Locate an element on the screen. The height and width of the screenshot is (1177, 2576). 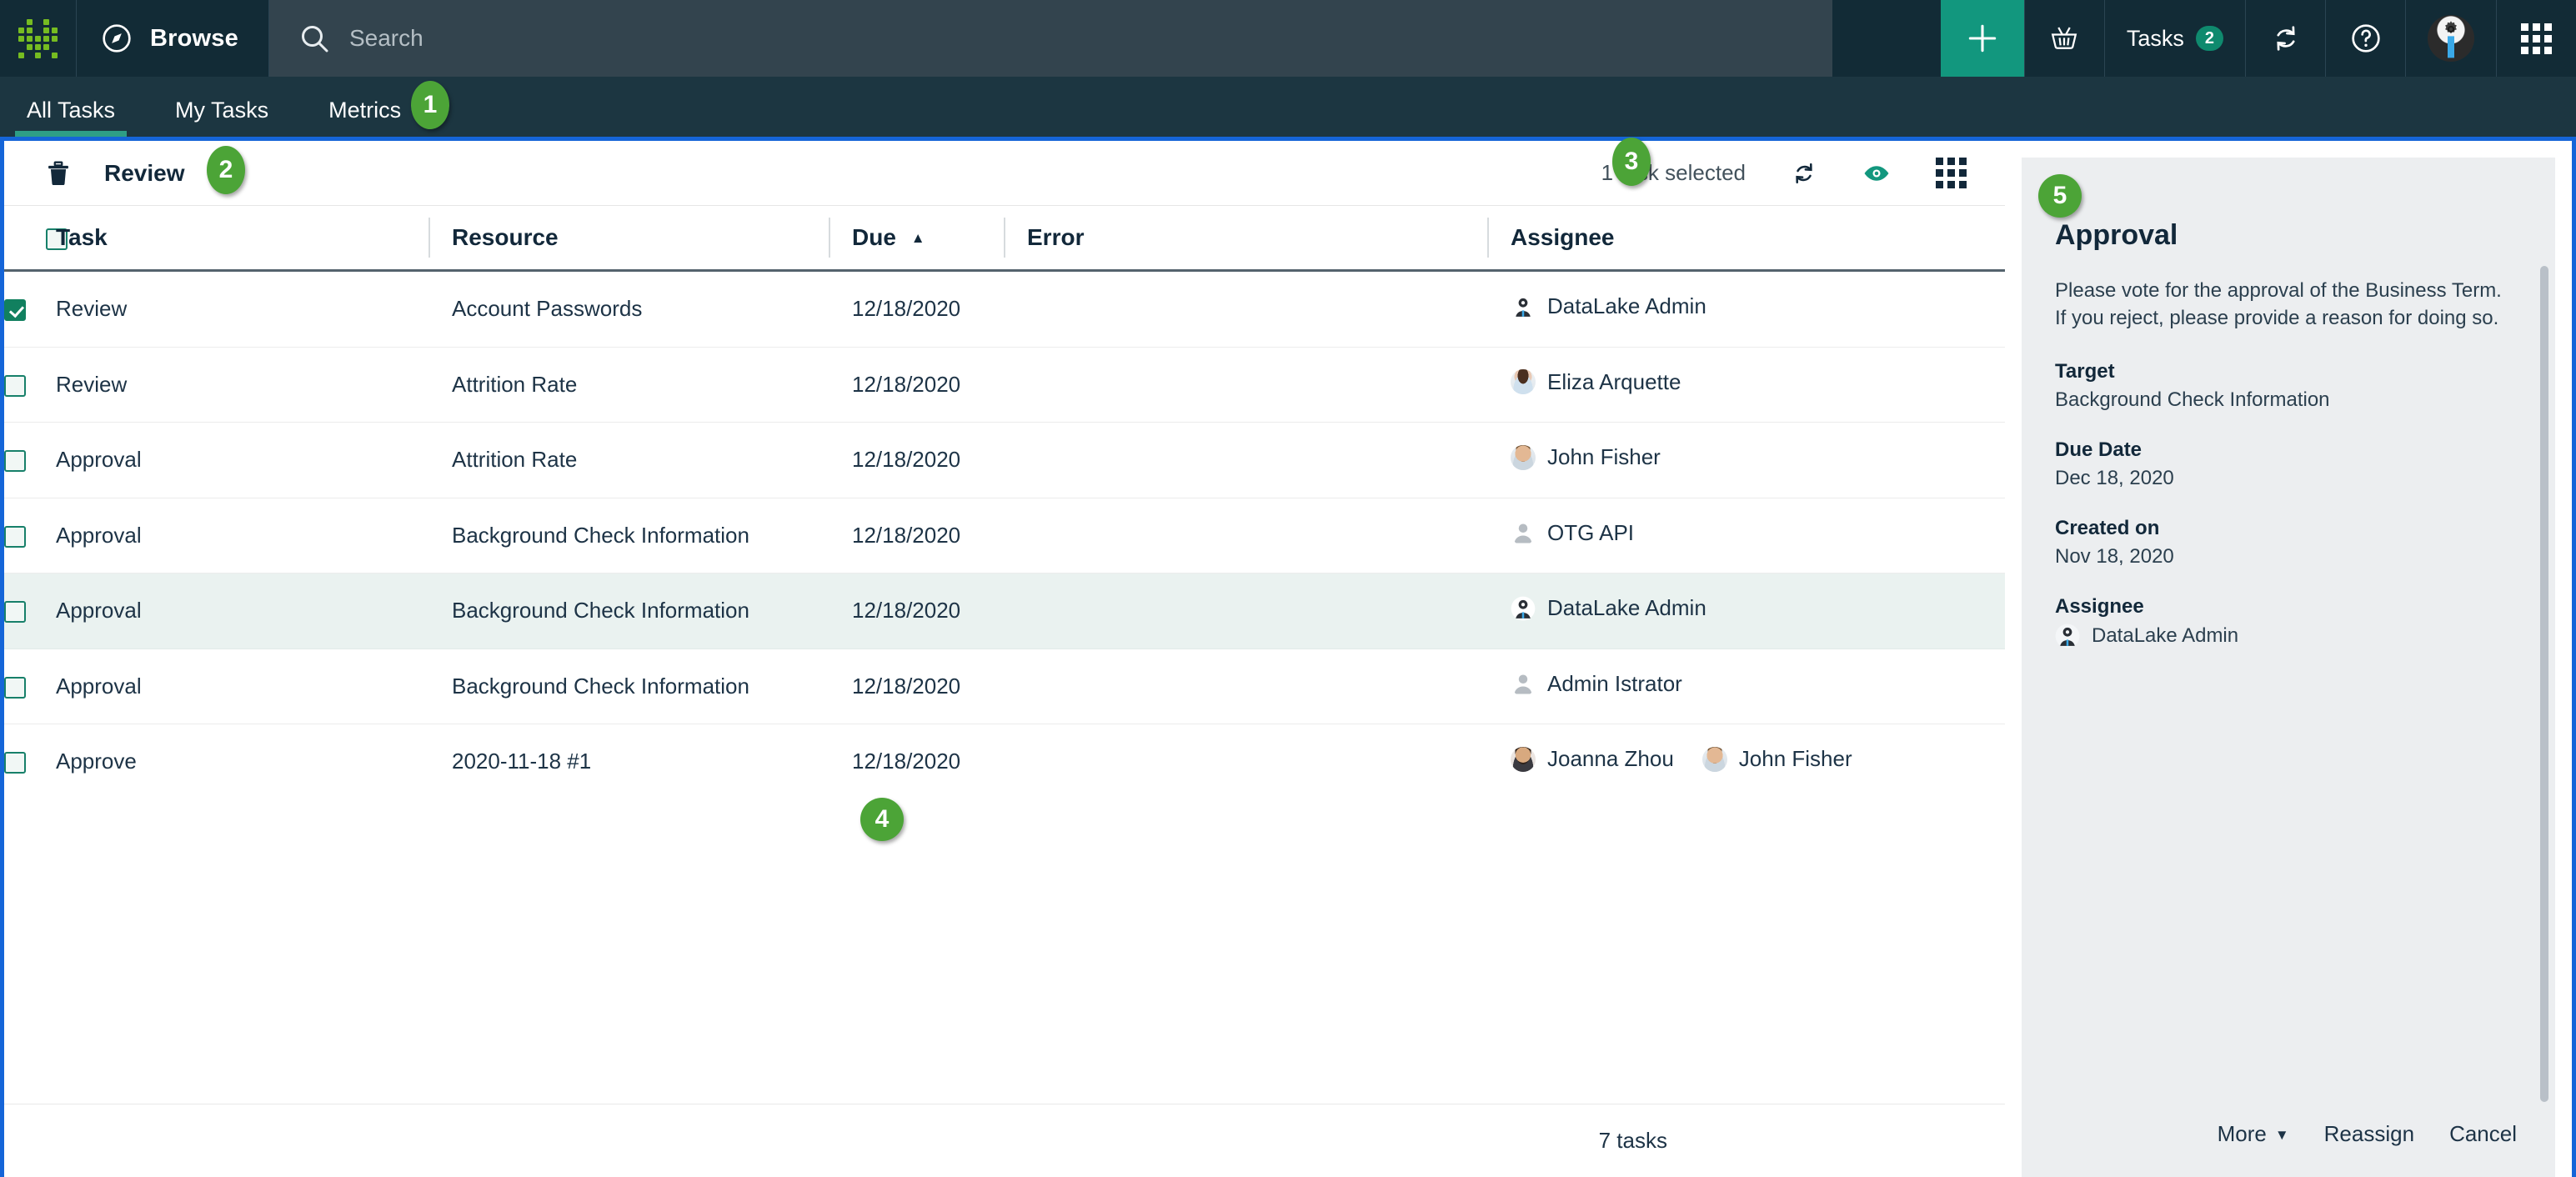
plus-icon is located at coordinates (1982, 38).